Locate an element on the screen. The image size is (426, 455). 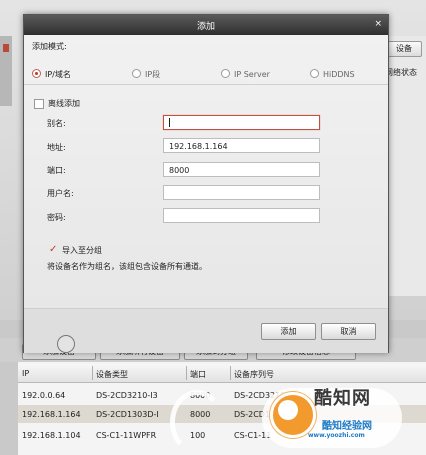
close-icon: × is located at coordinates (378, 24).